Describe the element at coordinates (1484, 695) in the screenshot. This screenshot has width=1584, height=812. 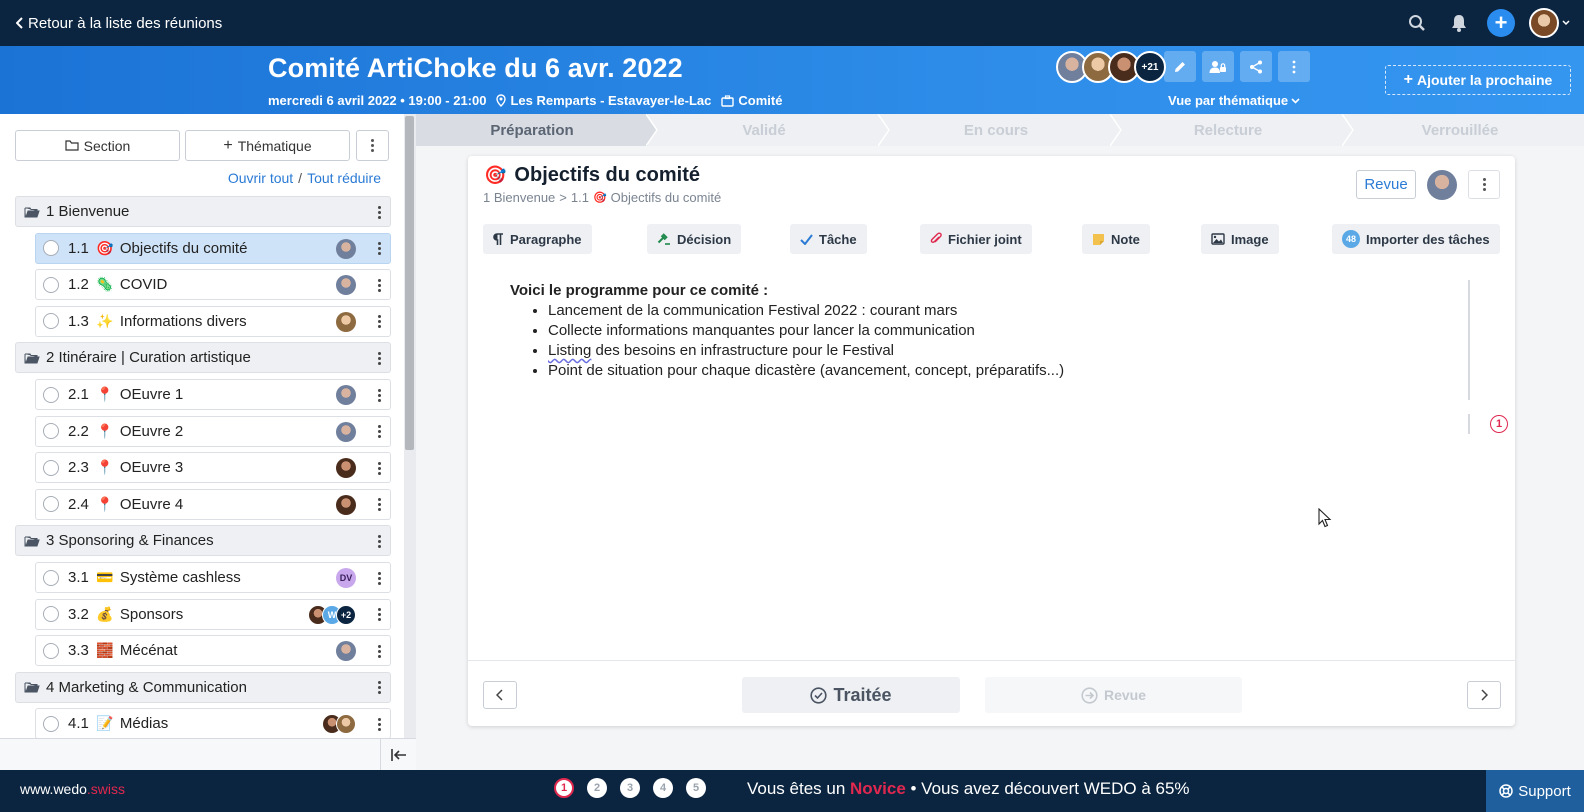
I see `next-topic-button` at that location.